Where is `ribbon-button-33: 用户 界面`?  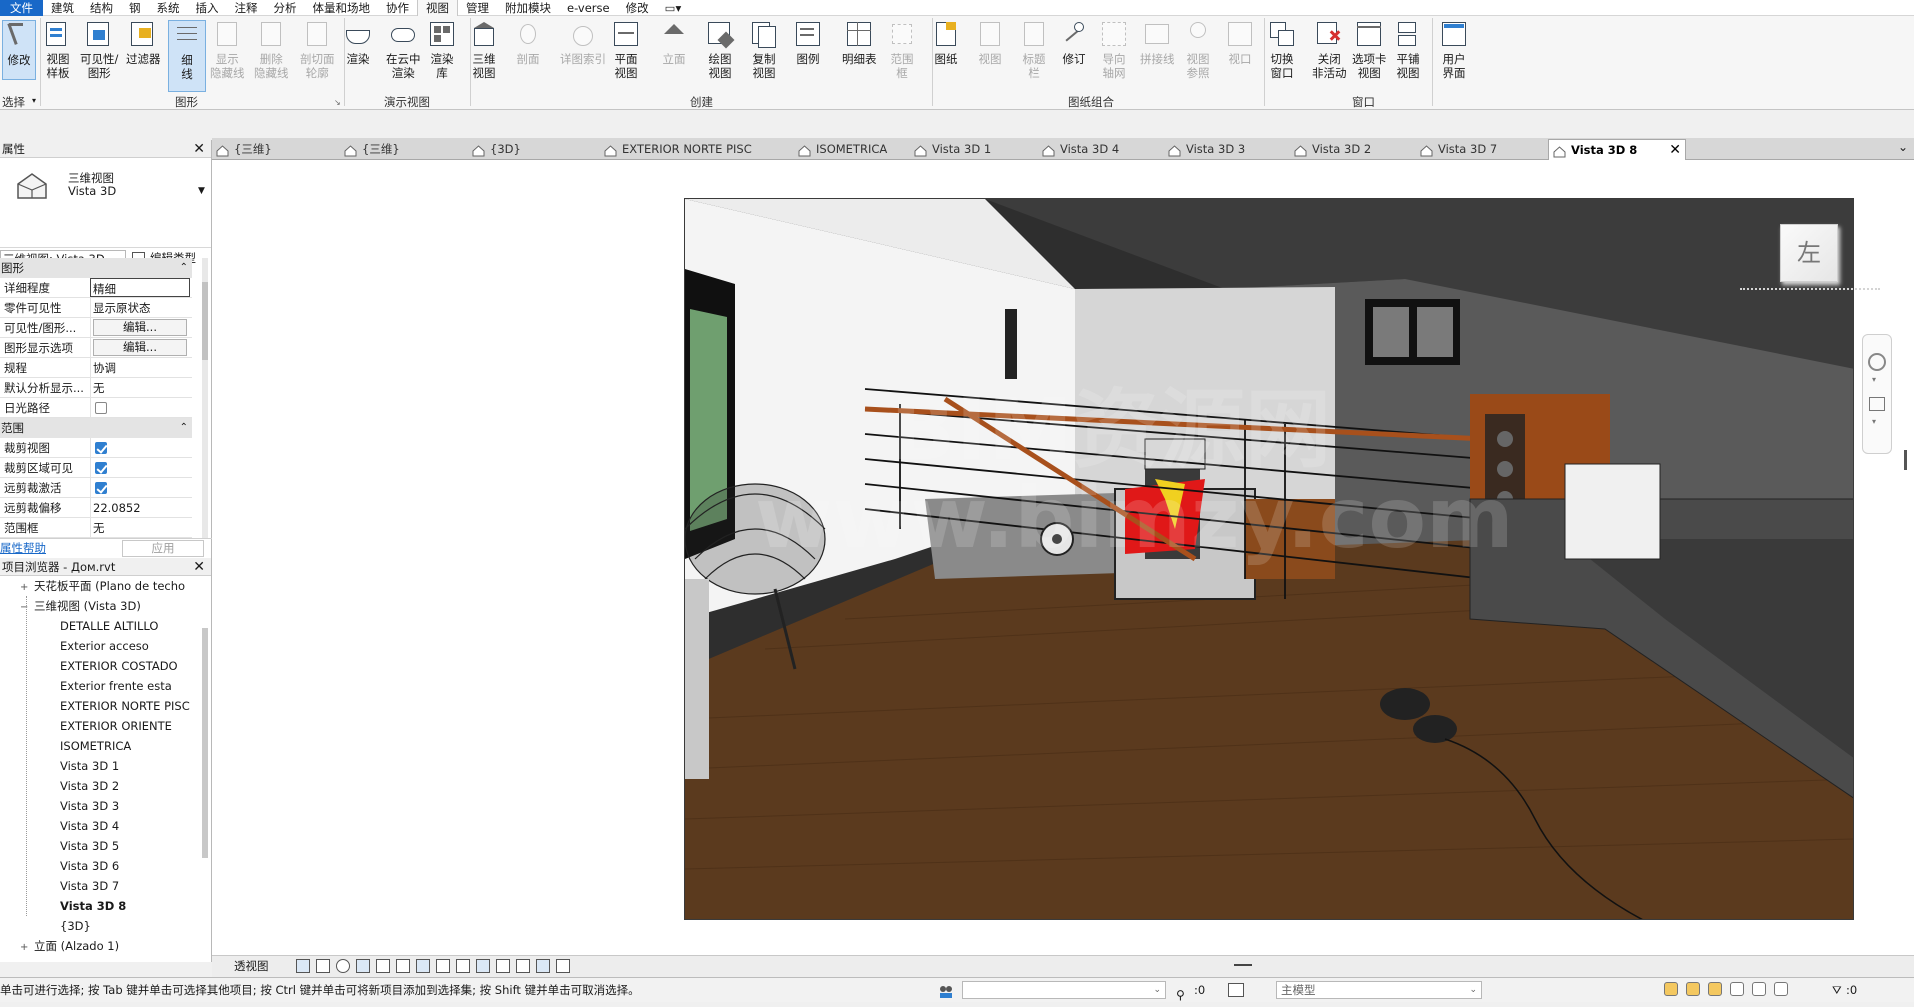 ribbon-button-33: 用户 界面 is located at coordinates (1454, 50).